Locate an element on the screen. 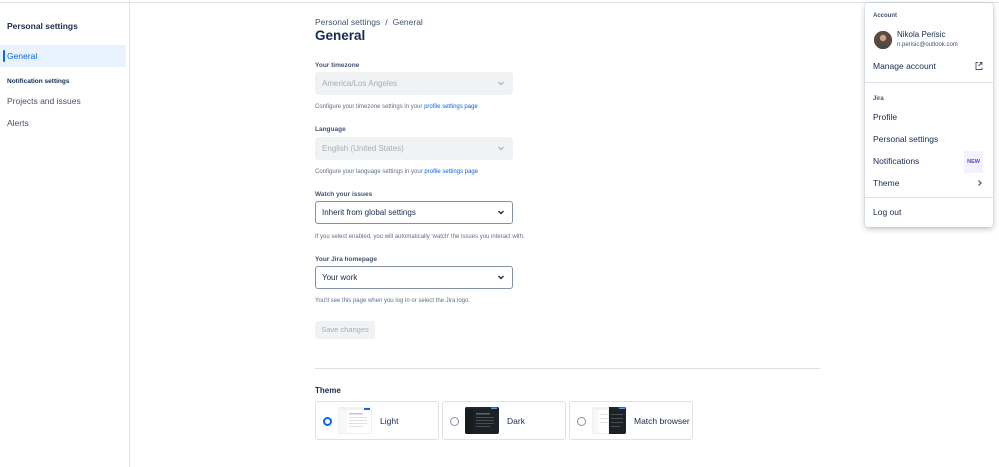 This screenshot has height=467, width=999. sidebar-section-notification-settings: Notification settings is located at coordinates (38, 81).